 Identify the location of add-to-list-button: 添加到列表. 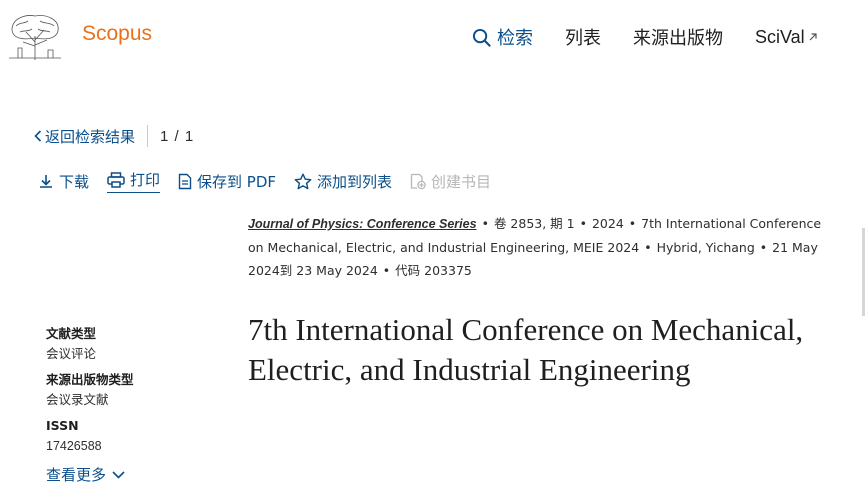
(343, 181).